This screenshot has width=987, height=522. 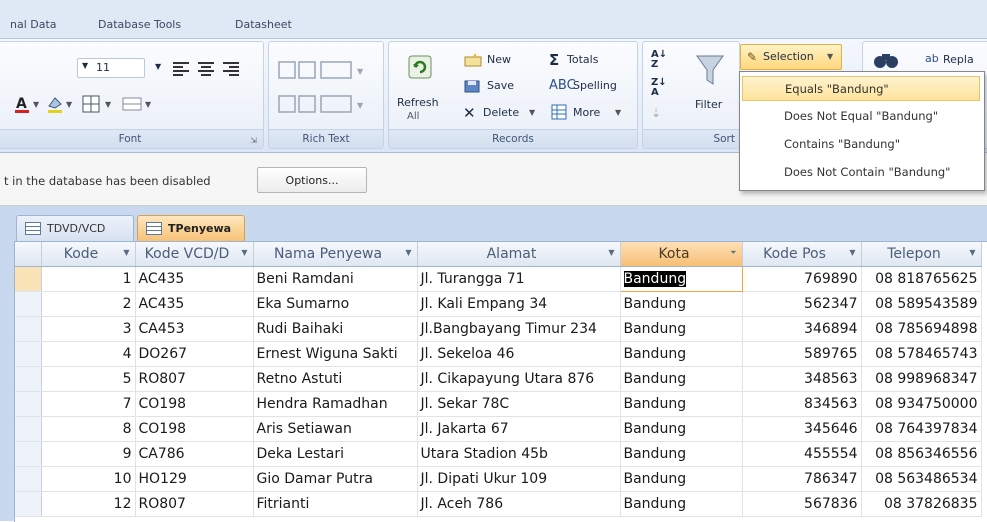 What do you see at coordinates (88, 429) in the screenshot?
I see `table-cell: 8` at bounding box center [88, 429].